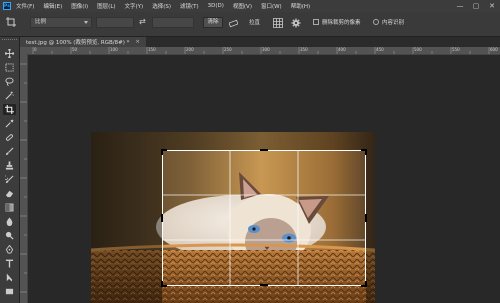  What do you see at coordinates (9, 123) in the screenshot?
I see `eyedropper-tool-icon` at bounding box center [9, 123].